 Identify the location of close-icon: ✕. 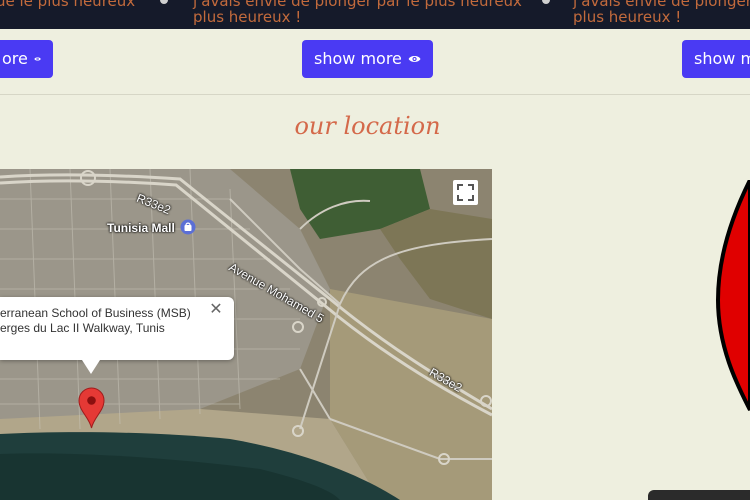
(216, 310).